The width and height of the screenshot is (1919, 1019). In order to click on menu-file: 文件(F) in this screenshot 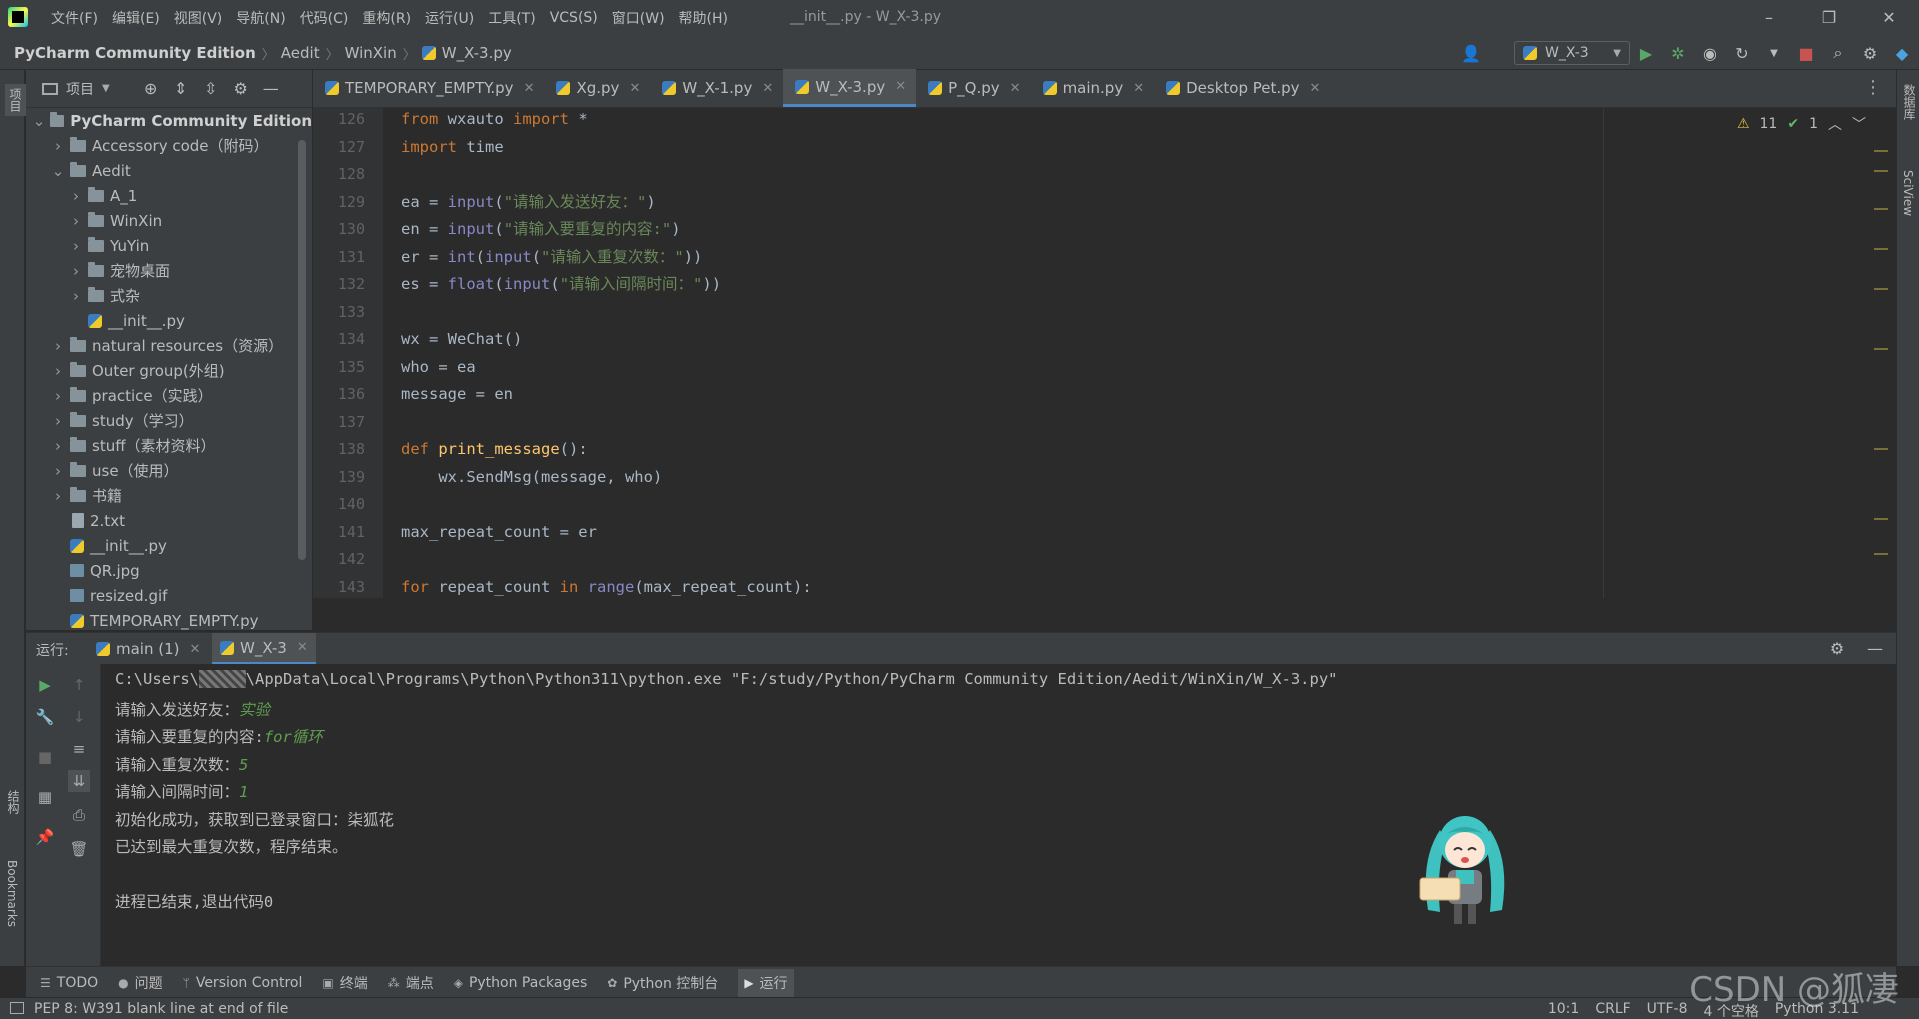, I will do `click(74, 18)`.